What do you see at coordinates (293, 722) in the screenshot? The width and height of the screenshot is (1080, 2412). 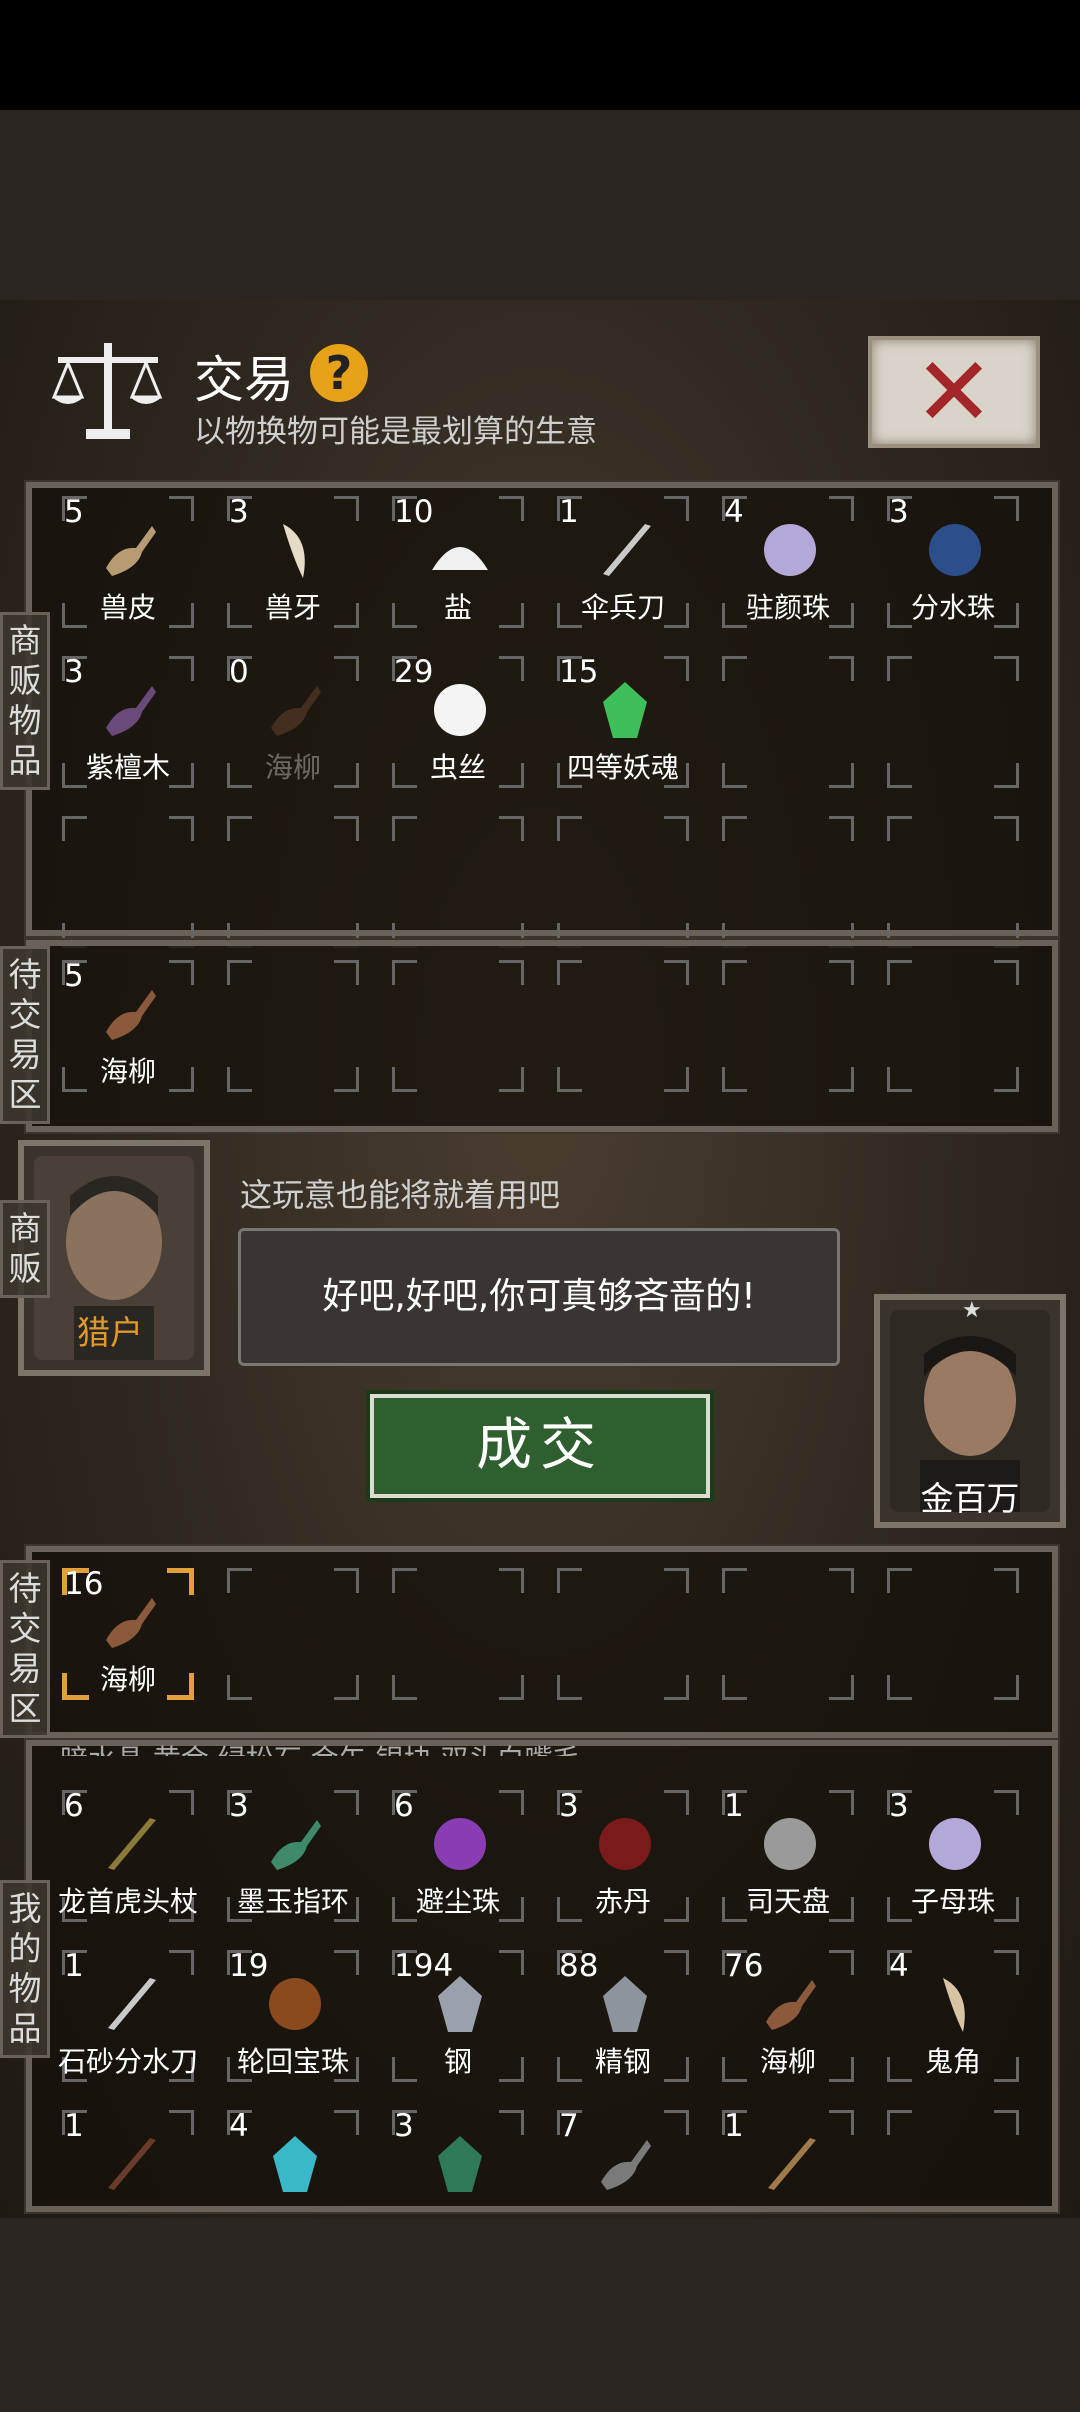 I see `item-slot: 0 海柳` at bounding box center [293, 722].